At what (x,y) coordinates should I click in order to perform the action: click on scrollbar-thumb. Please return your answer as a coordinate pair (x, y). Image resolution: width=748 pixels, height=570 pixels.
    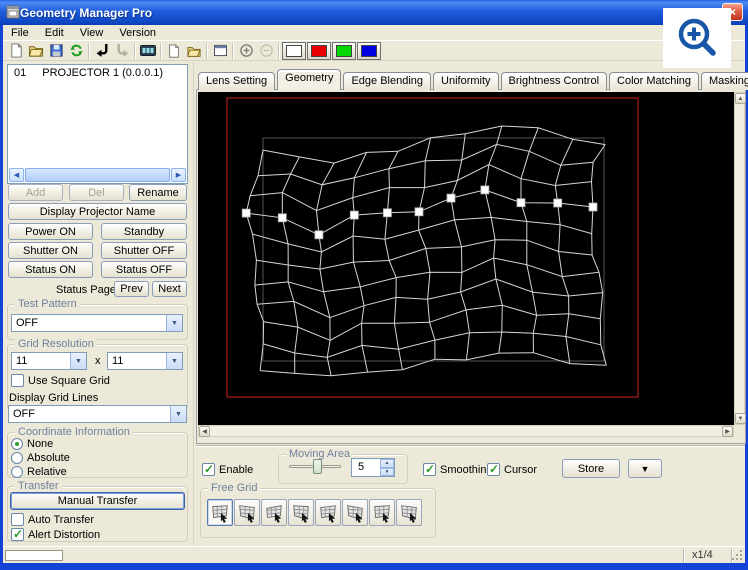
    Looking at the image, I should click on (97, 175).